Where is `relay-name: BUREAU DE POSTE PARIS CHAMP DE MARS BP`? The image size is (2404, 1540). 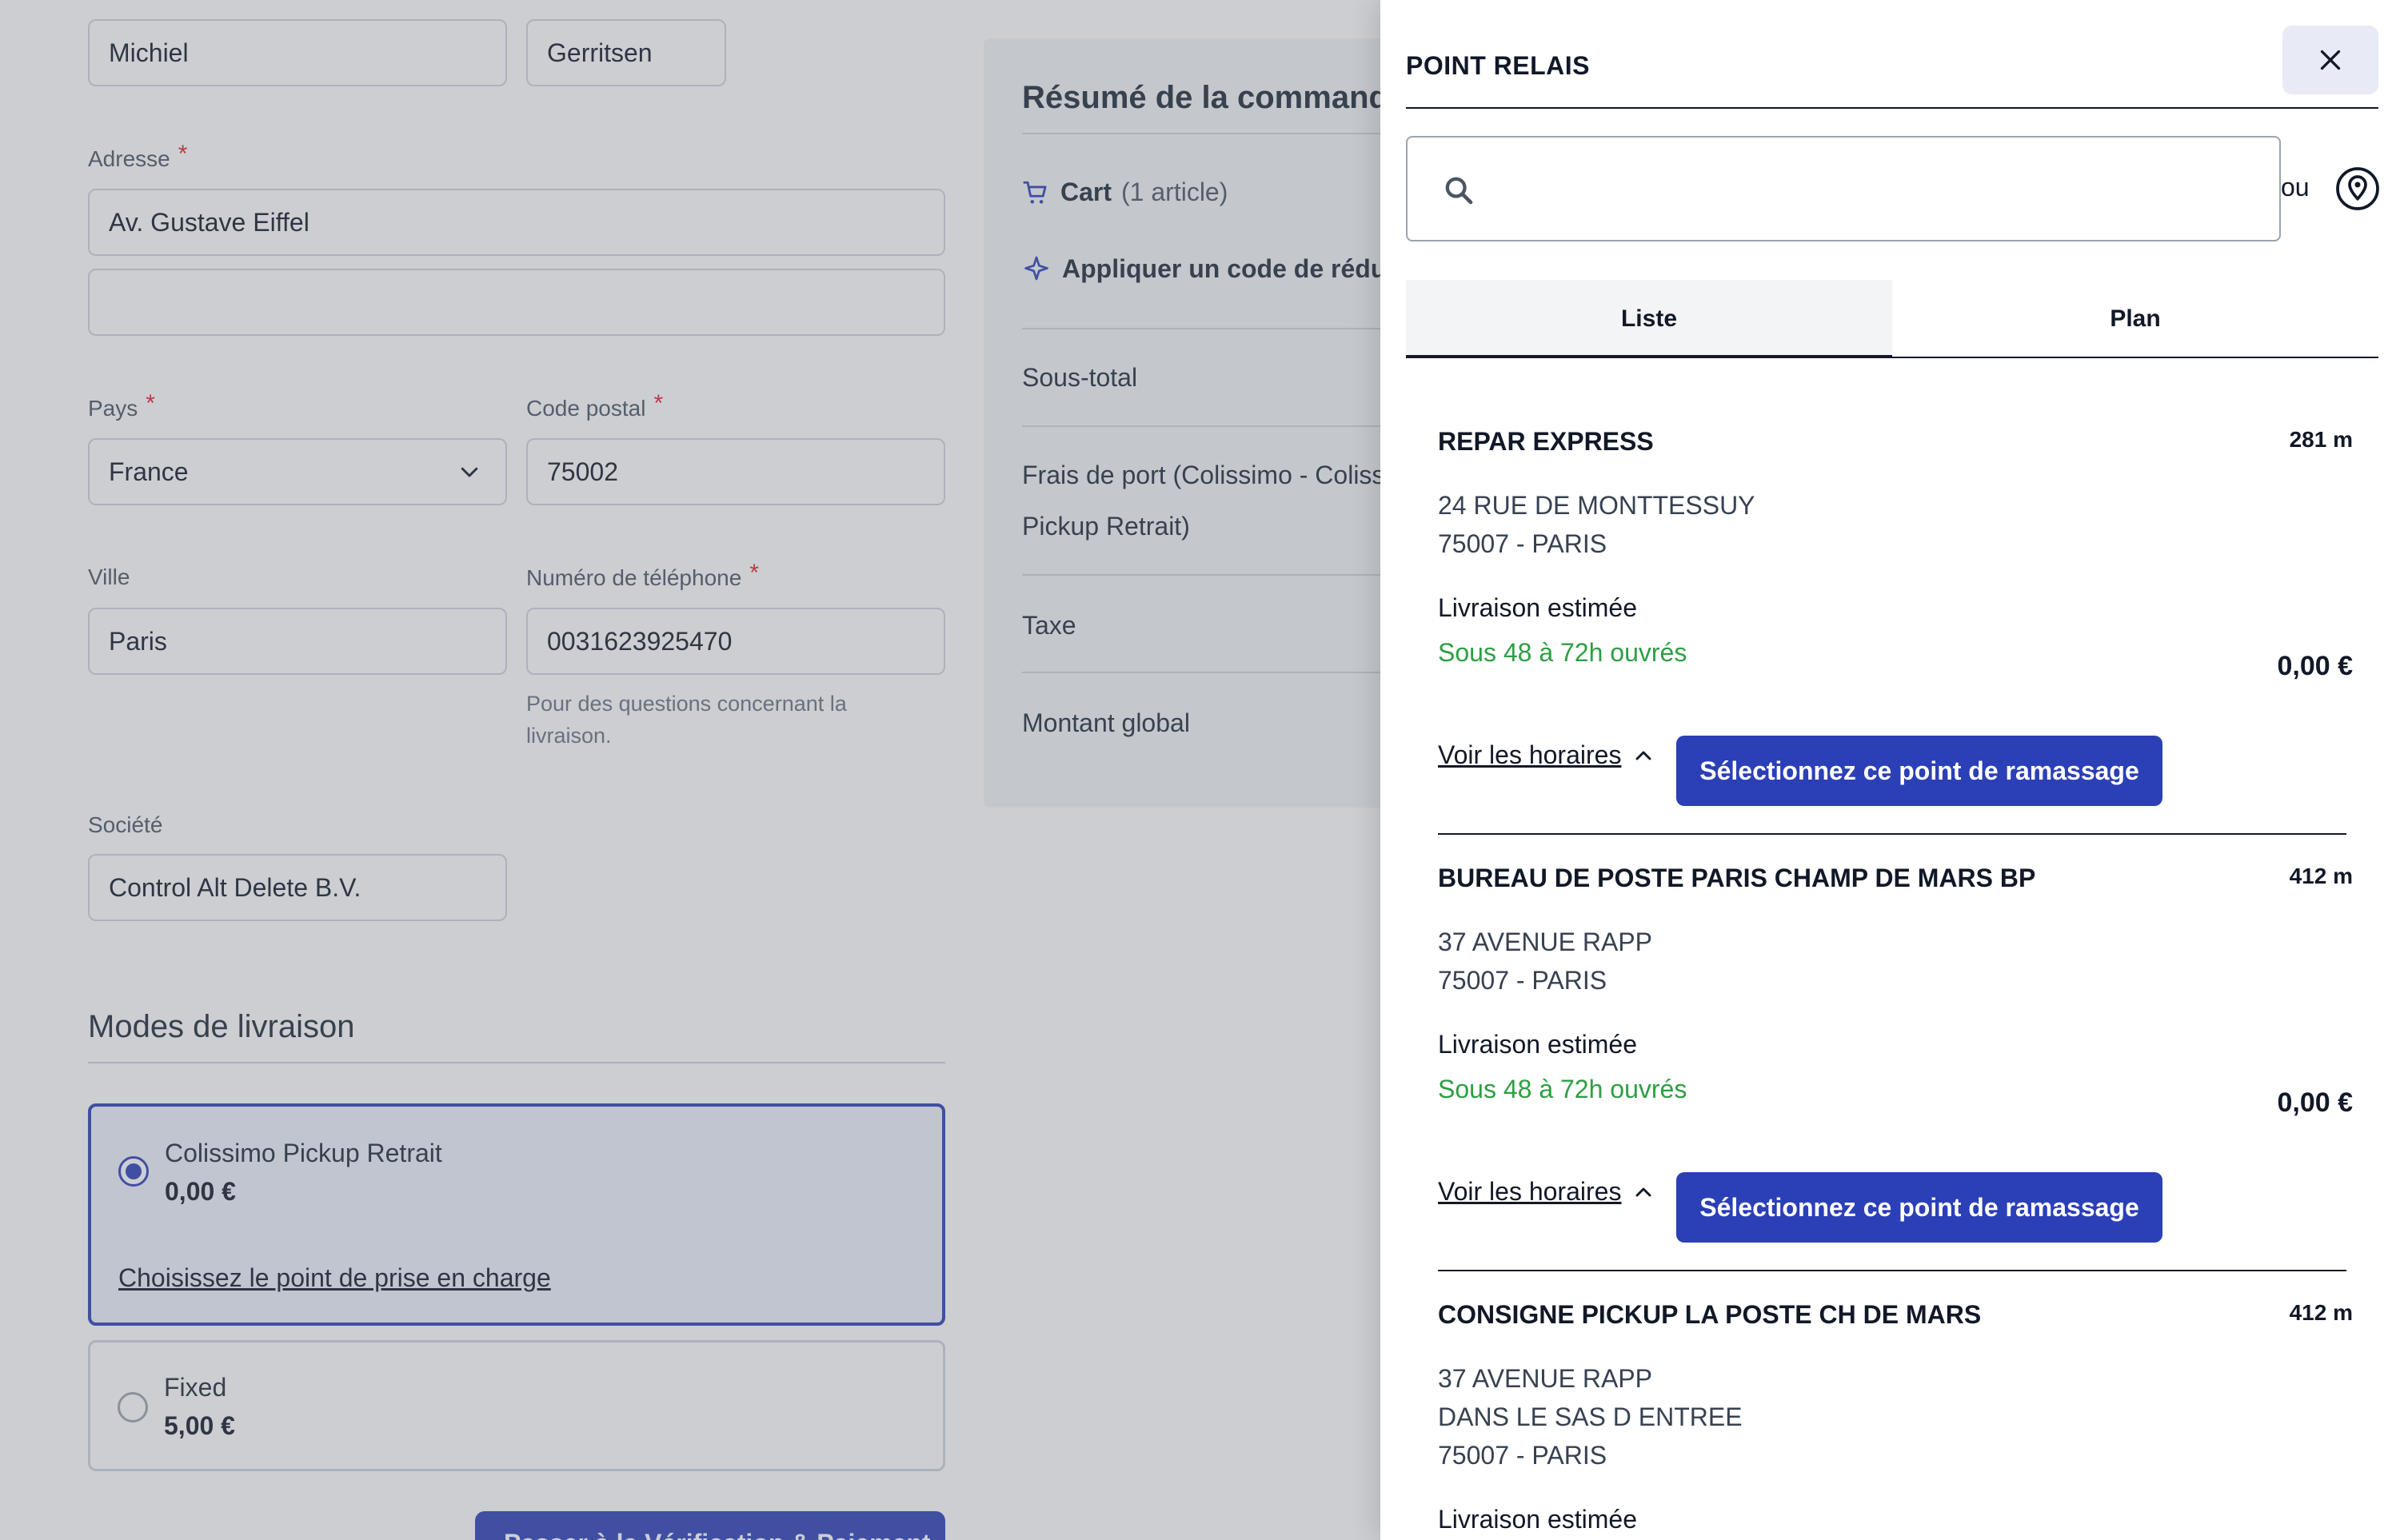
relay-name: BUREAU DE POSTE PARIS CHAMP DE MARS BP is located at coordinates (1737, 878).